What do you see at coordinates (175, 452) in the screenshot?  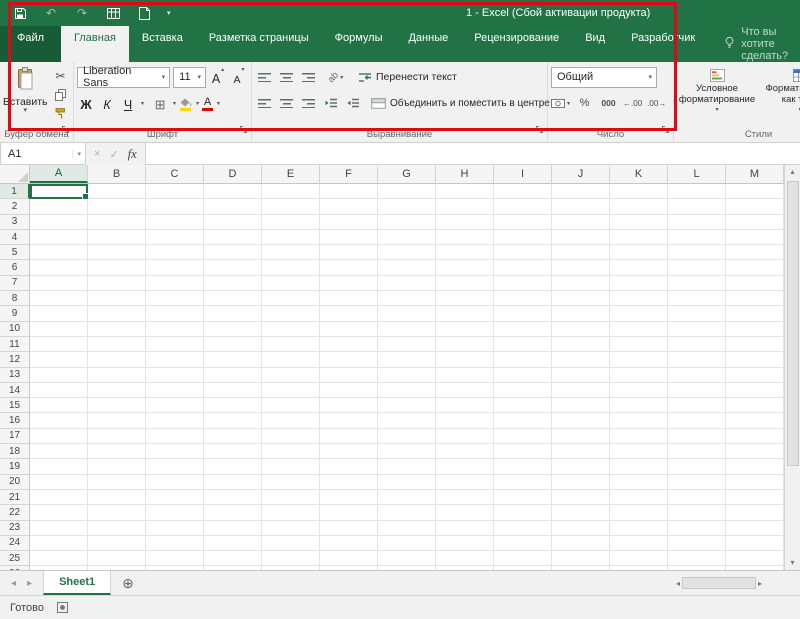 I see `cell-C18` at bounding box center [175, 452].